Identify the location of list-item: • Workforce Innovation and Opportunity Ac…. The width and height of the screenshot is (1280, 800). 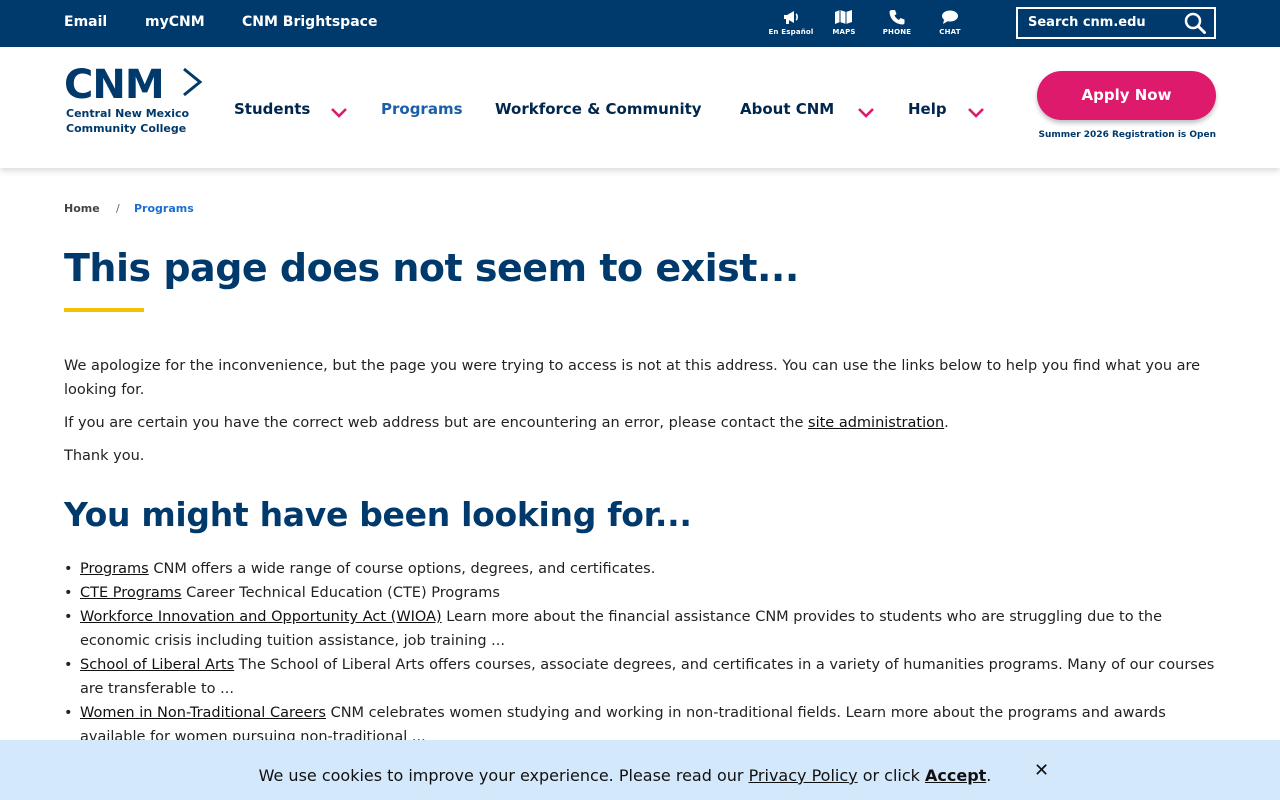
(642, 629).